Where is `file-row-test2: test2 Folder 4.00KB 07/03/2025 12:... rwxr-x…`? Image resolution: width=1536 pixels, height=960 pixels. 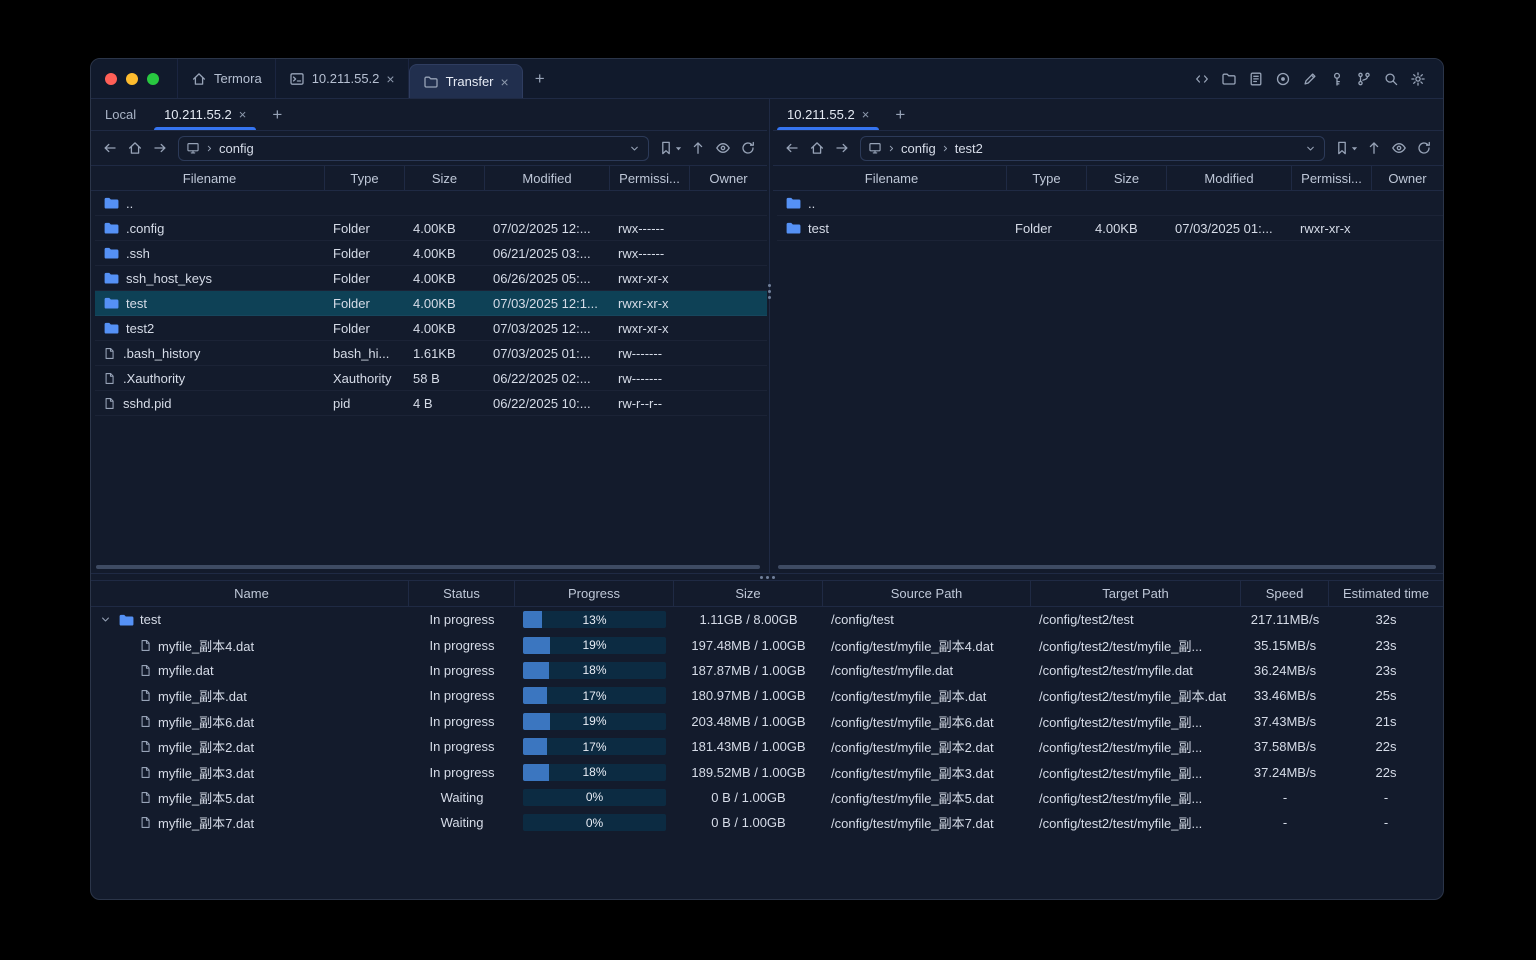
file-row-test2: test2 Folder 4.00KB 07/03/2025 12:... rwxr-x… is located at coordinates (431, 328).